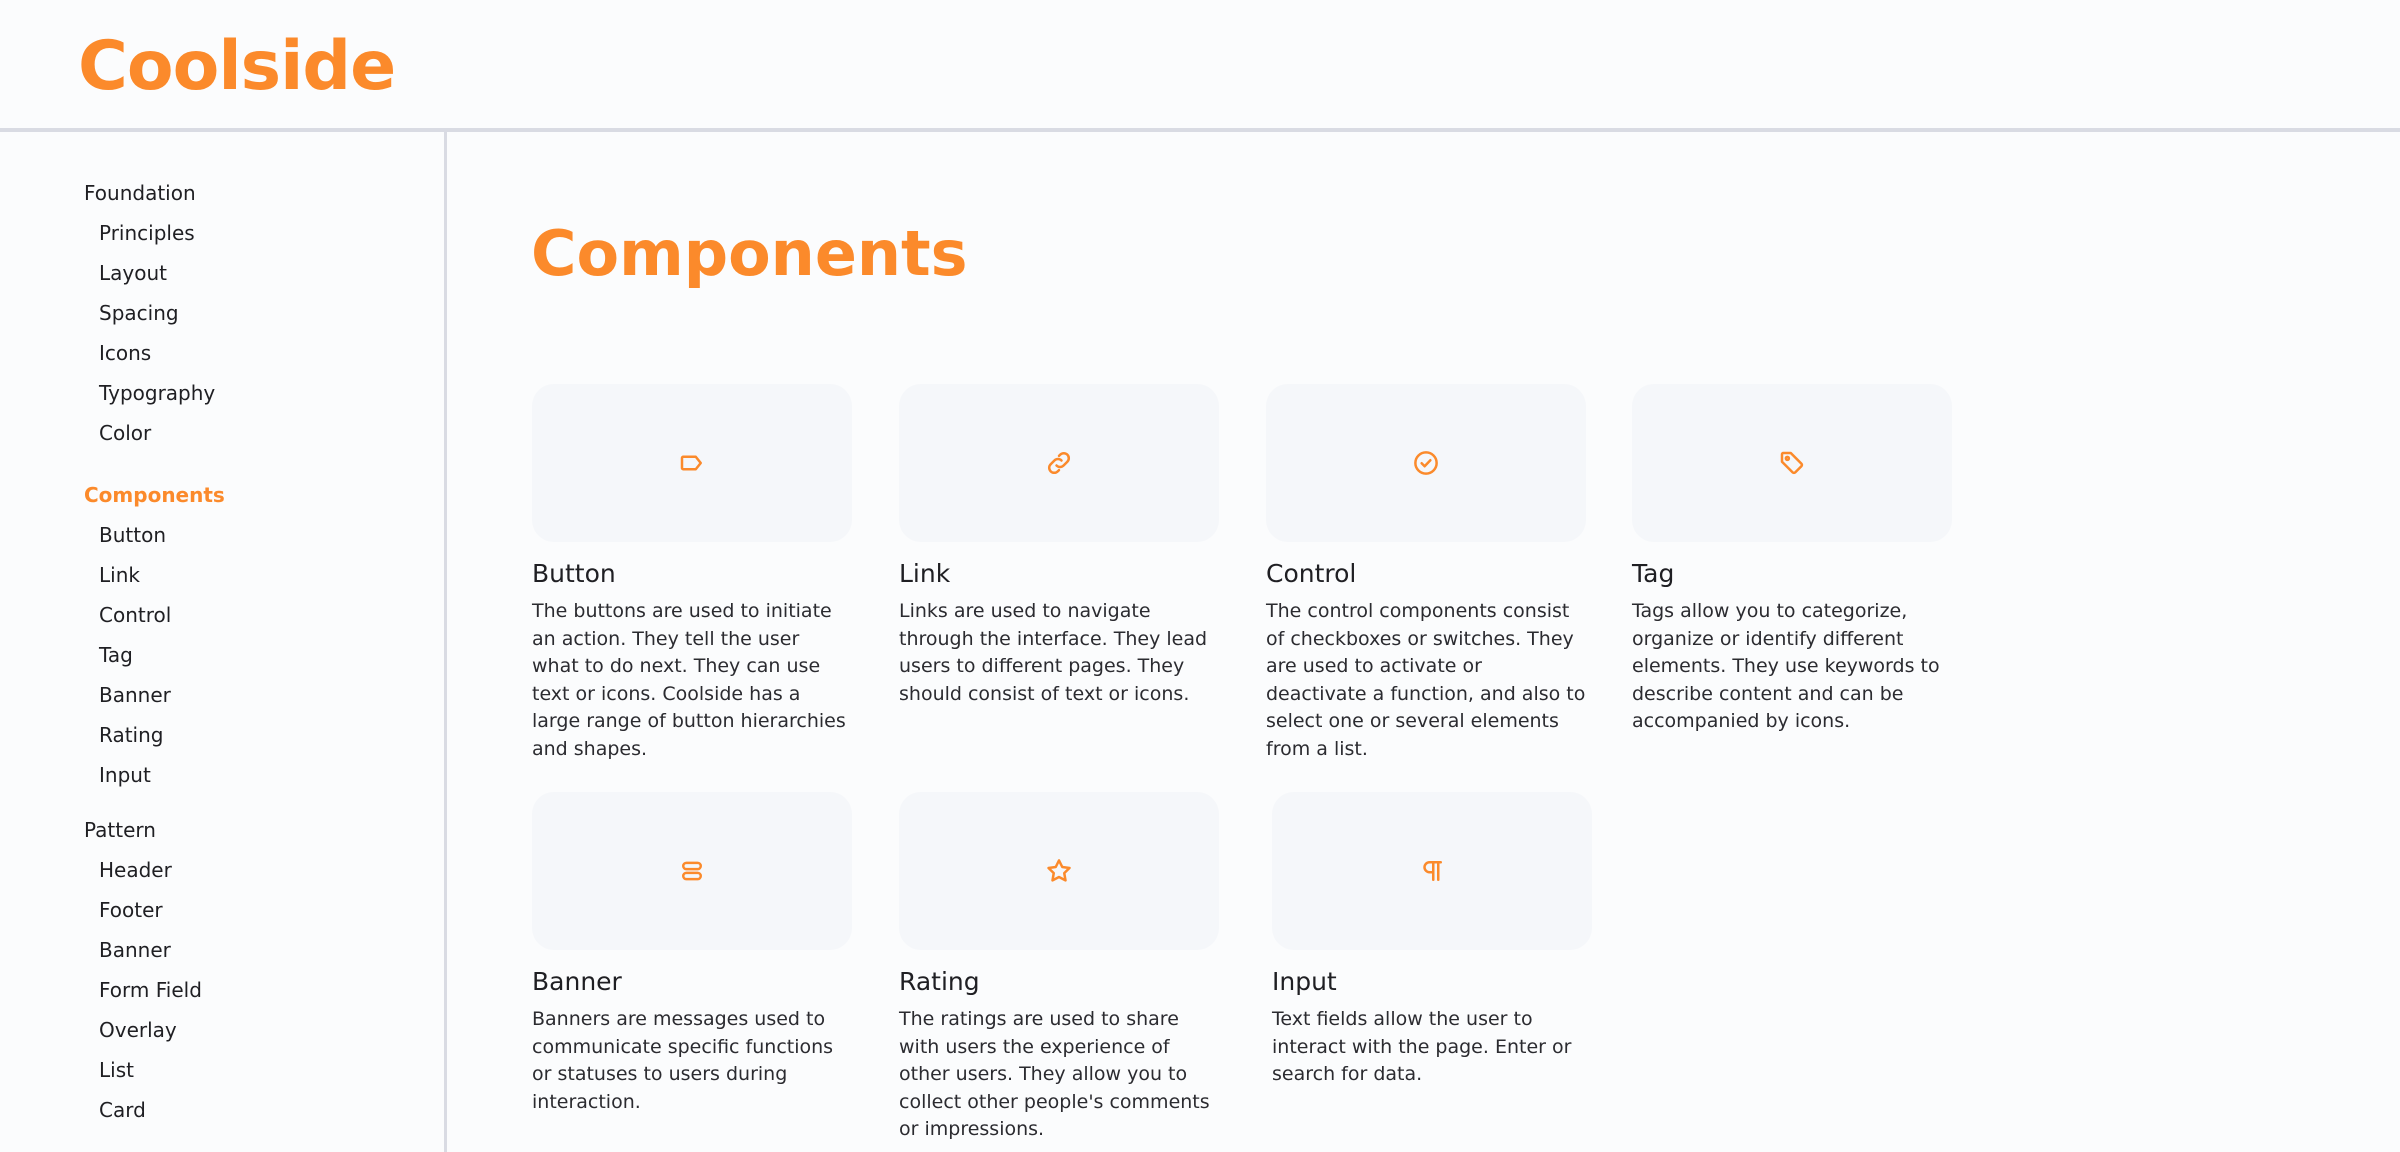  I want to click on card-title: Input, so click(1304, 981).